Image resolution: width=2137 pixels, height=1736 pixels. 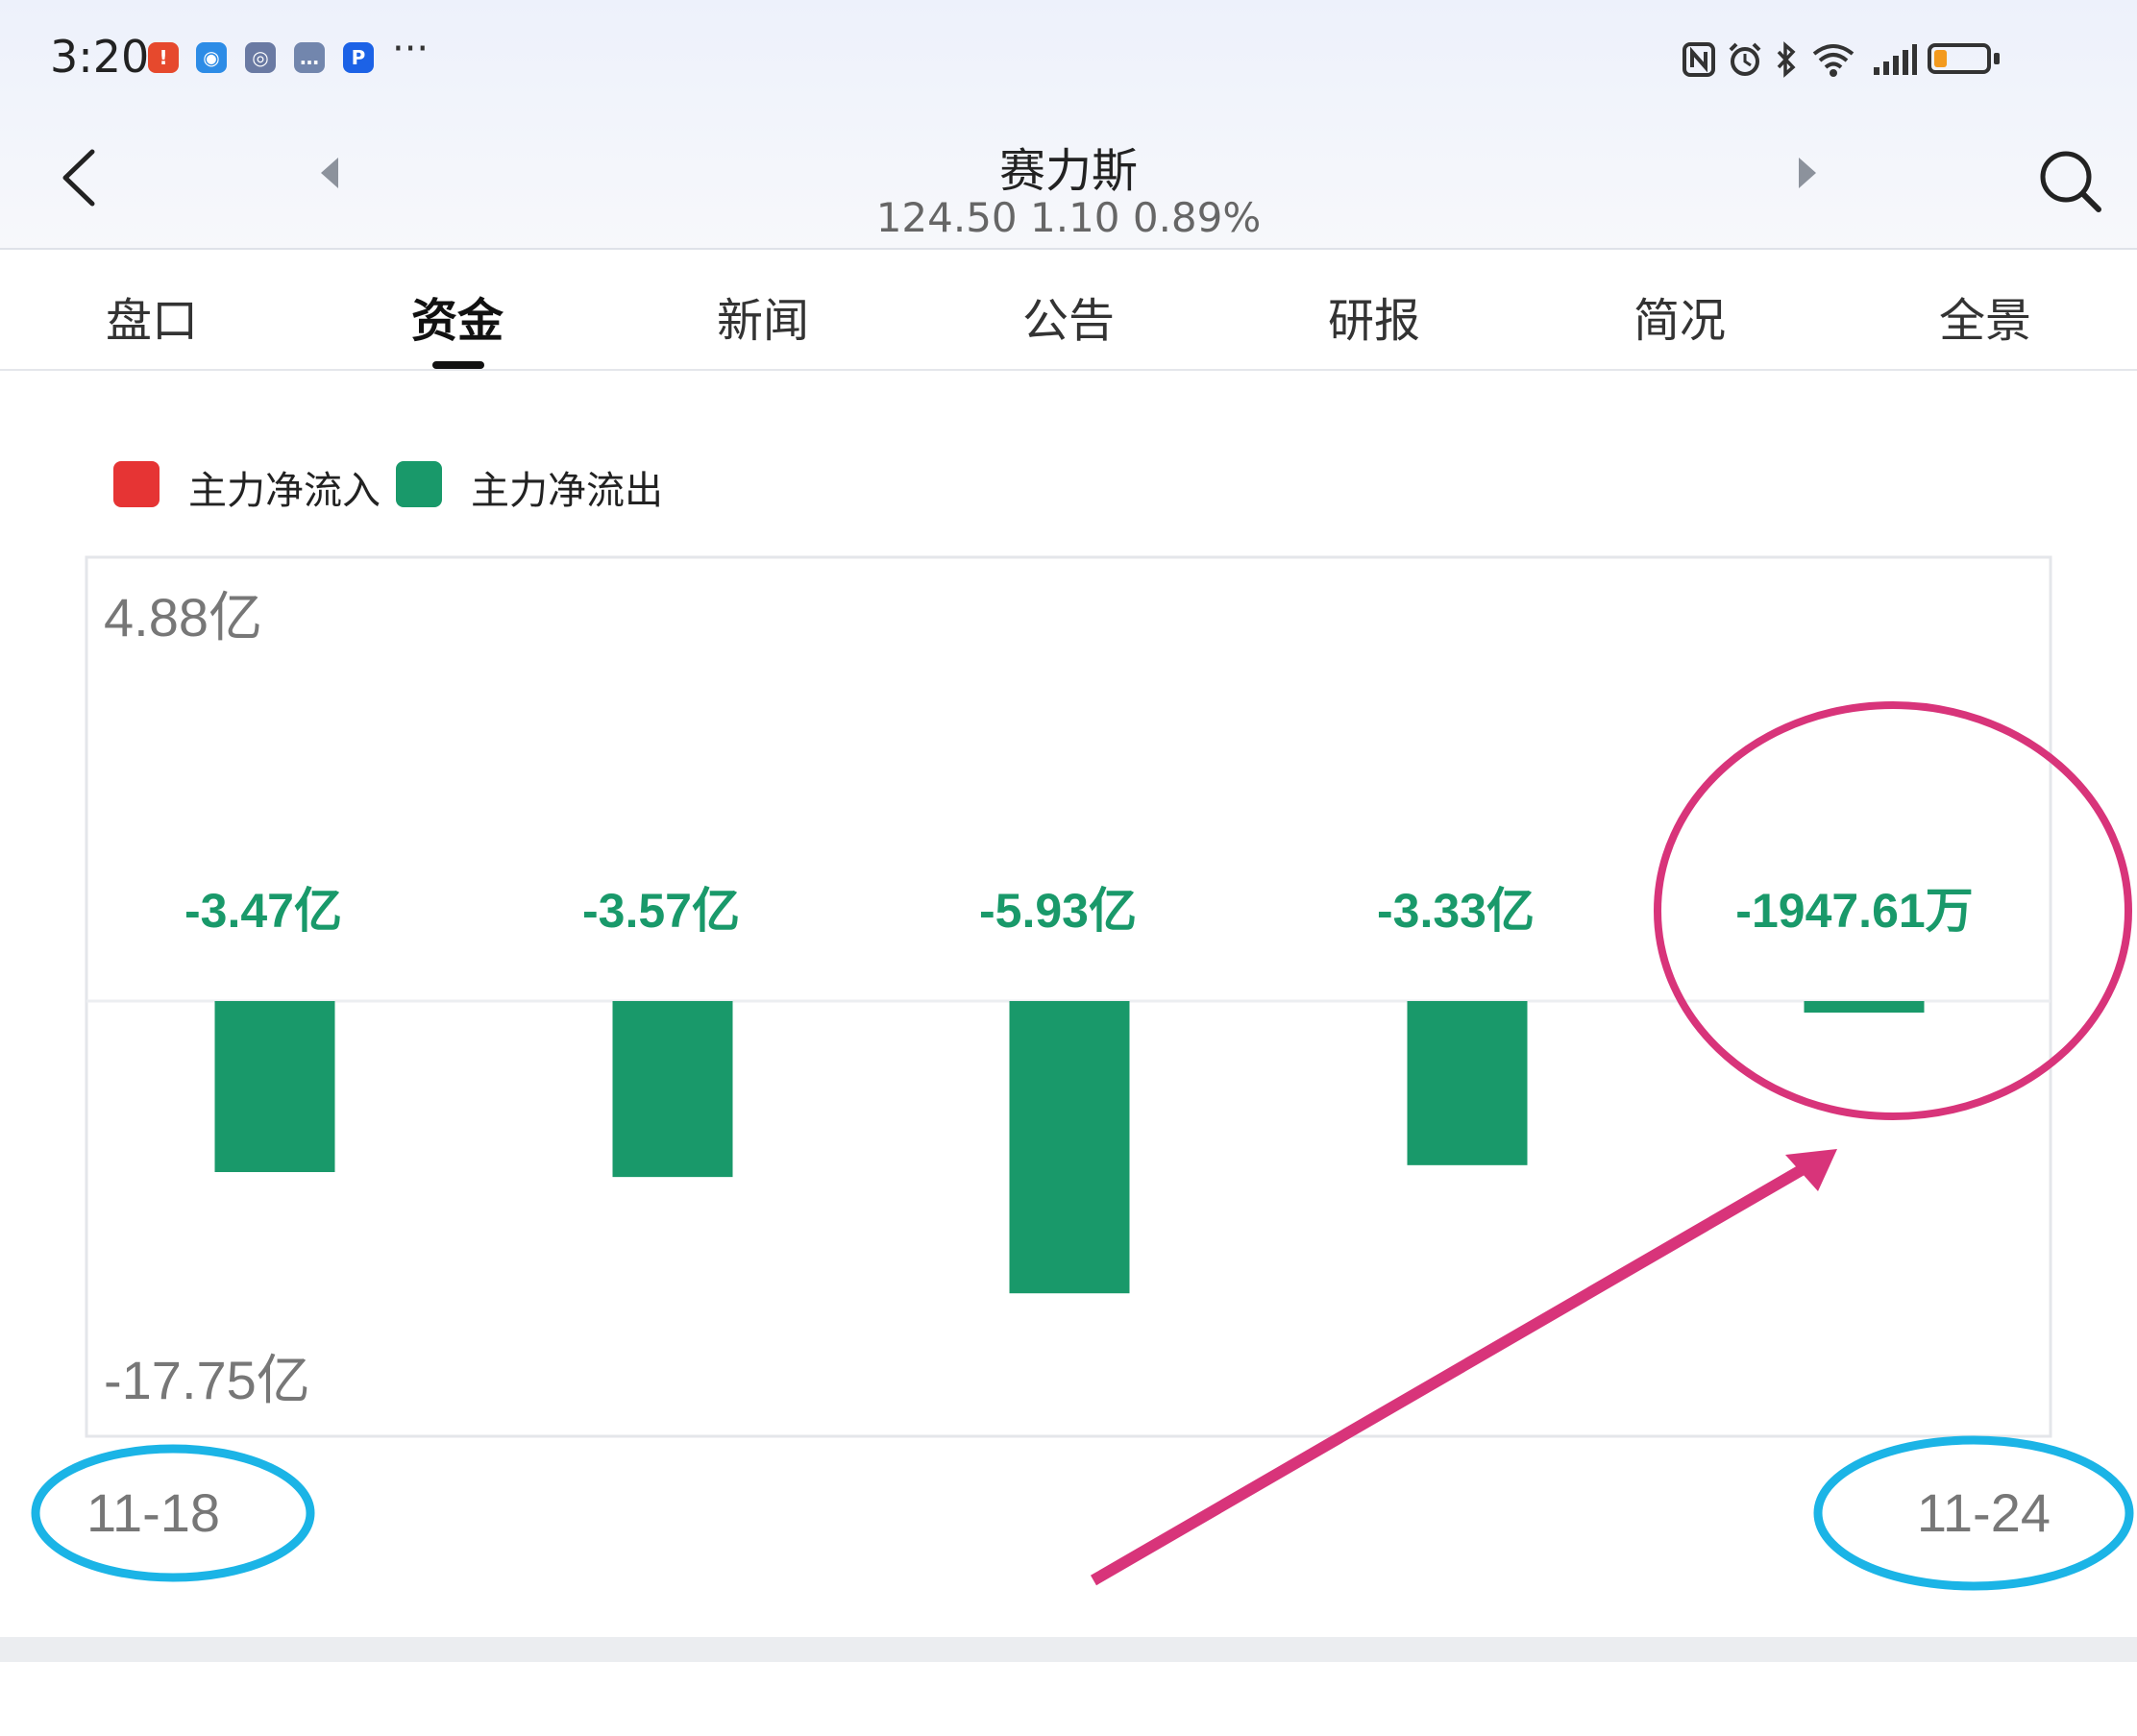 I want to click on outflow-legend-label: 主力净流出, so click(x=567, y=491).